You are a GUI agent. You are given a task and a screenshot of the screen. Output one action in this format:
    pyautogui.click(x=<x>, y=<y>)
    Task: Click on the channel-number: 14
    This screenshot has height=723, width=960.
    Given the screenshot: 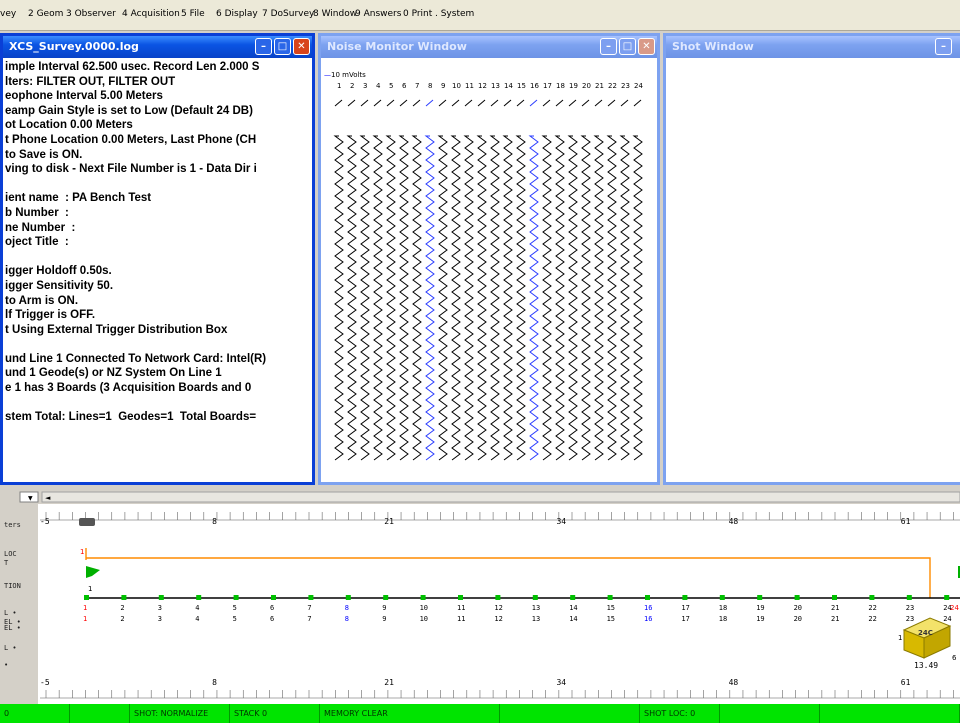 What is the action you would take?
    pyautogui.click(x=508, y=86)
    